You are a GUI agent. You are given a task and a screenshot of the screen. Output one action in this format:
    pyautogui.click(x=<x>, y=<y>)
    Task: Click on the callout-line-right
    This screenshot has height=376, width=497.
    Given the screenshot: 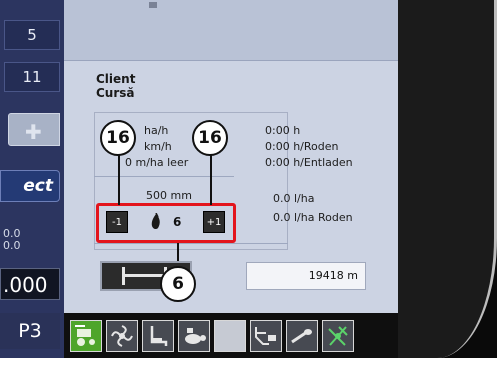 What is the action you would take?
    pyautogui.click(x=211, y=180)
    